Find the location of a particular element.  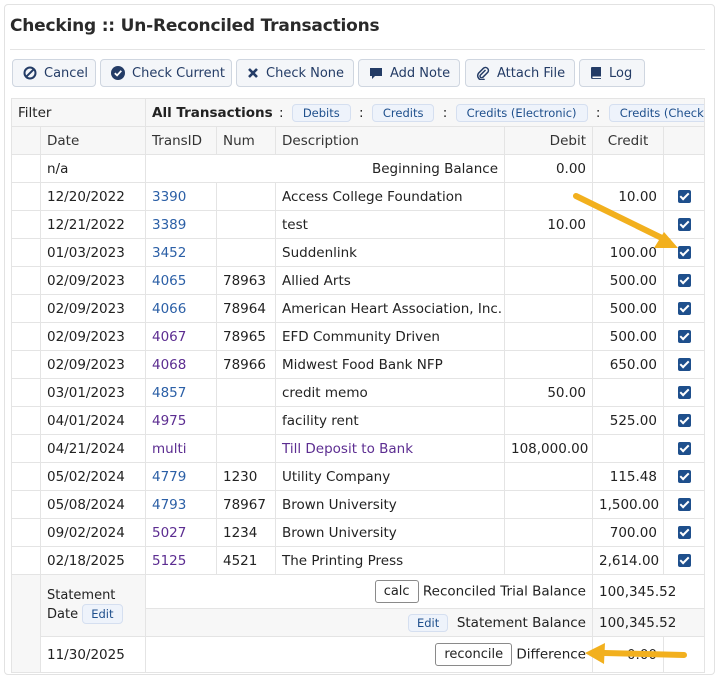

row-transid-link: 4067 is located at coordinates (181, 336).